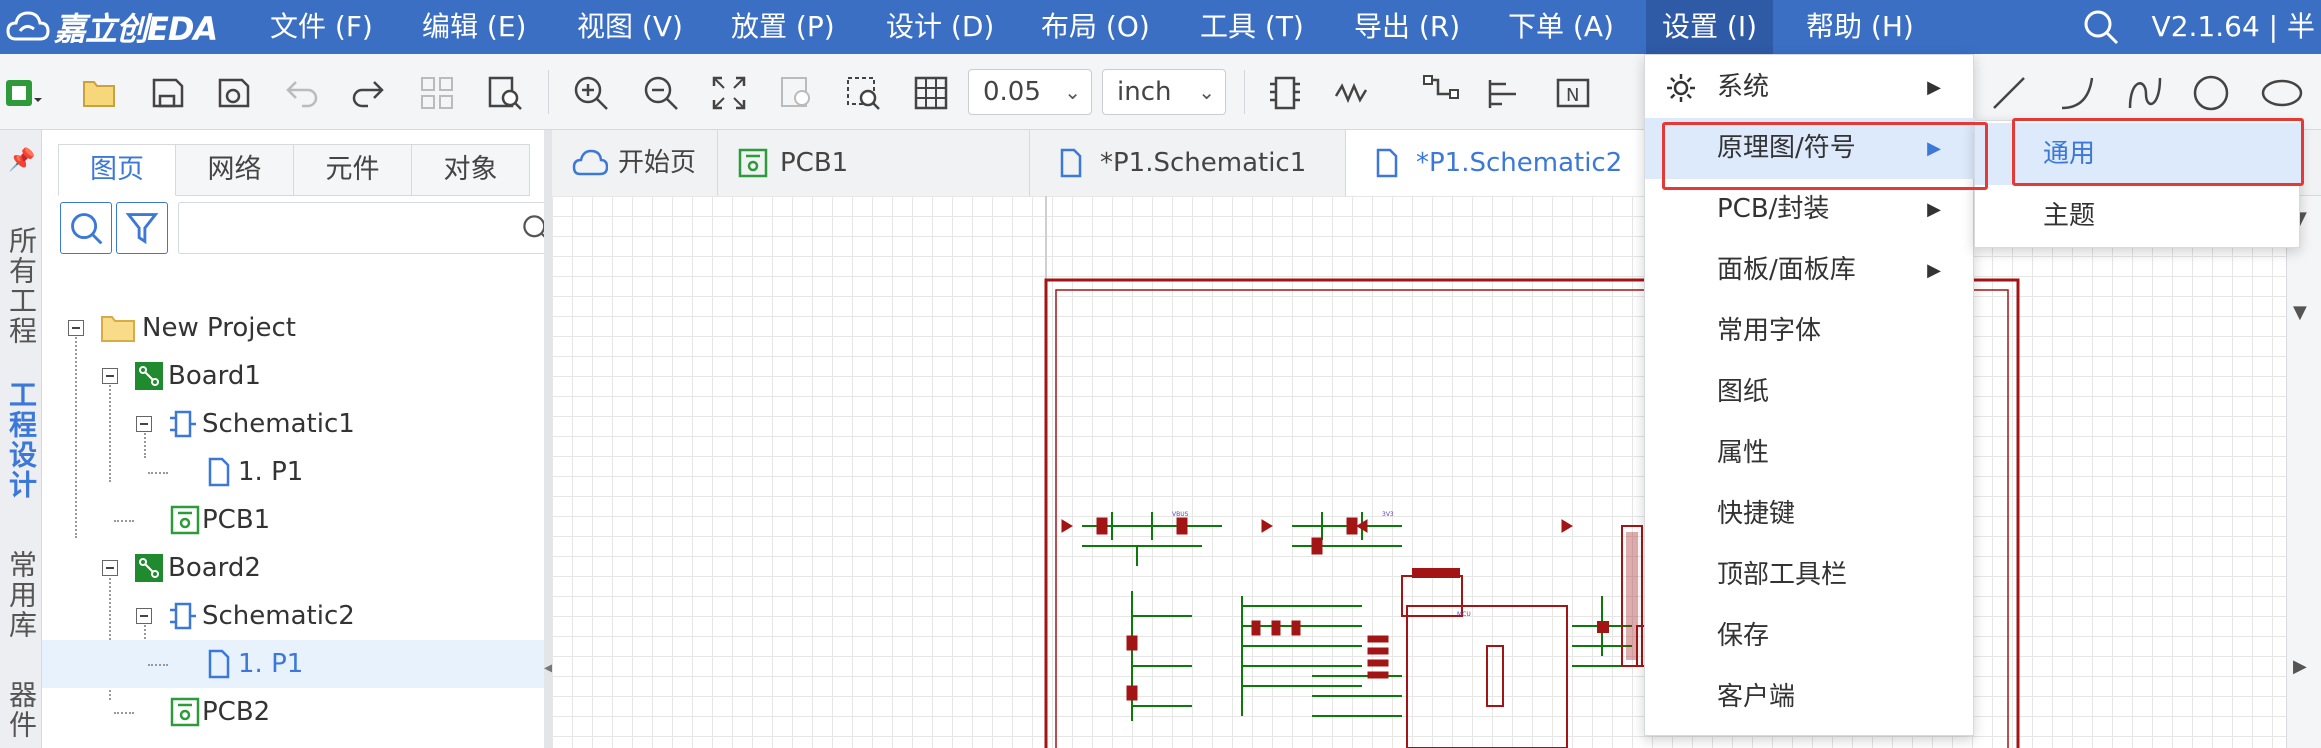  I want to click on menu-design: 设计 (D), so click(940, 27).